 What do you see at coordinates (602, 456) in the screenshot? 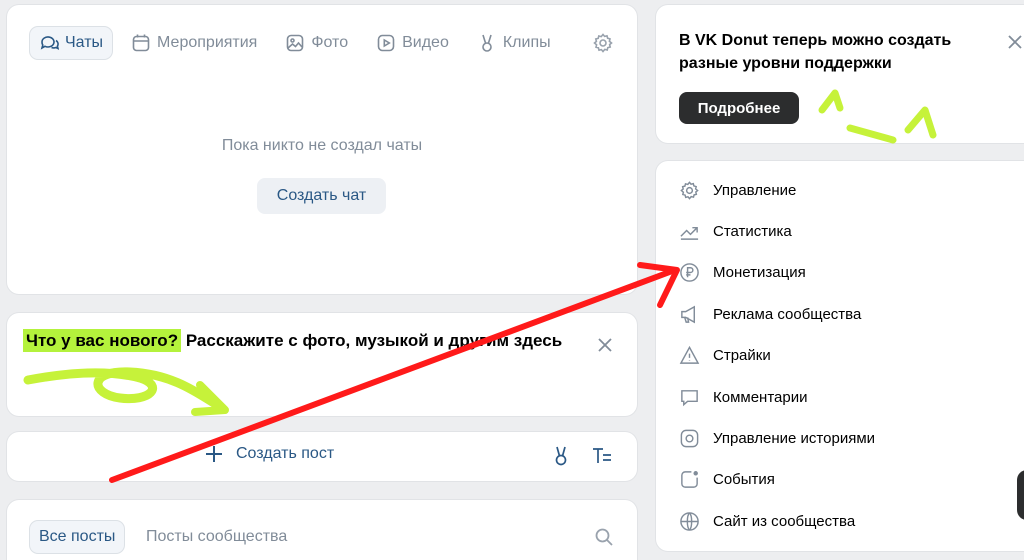
I see `text-format-icon` at bounding box center [602, 456].